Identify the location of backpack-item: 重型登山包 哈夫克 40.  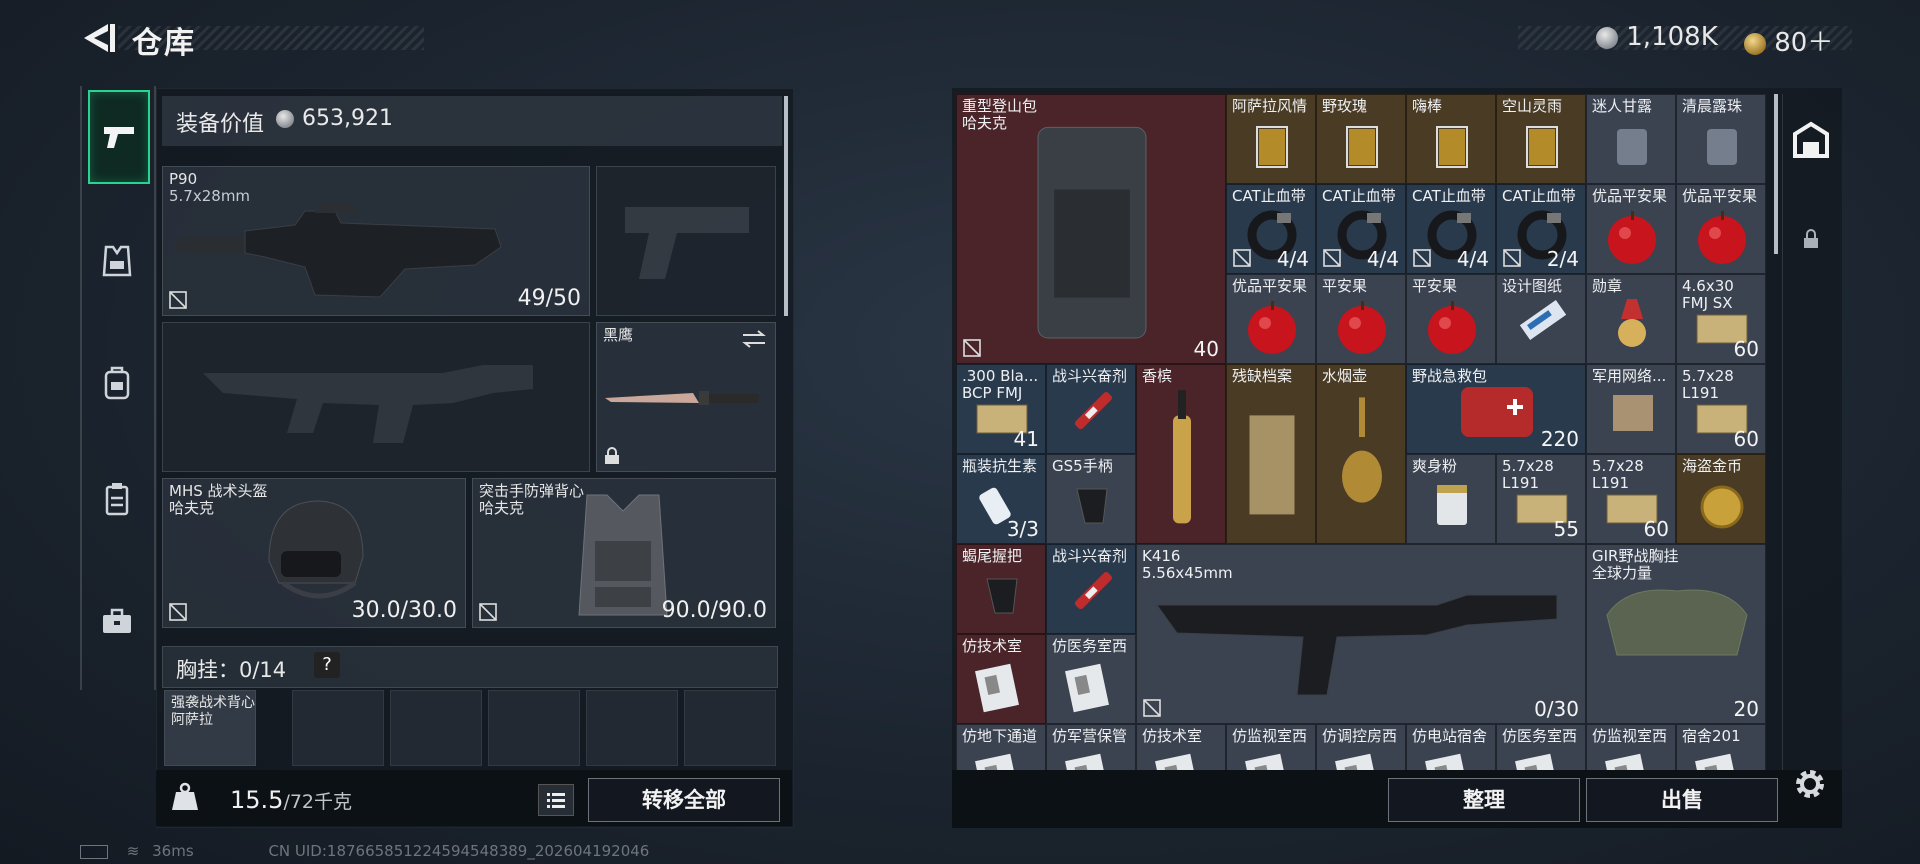
(1091, 229).